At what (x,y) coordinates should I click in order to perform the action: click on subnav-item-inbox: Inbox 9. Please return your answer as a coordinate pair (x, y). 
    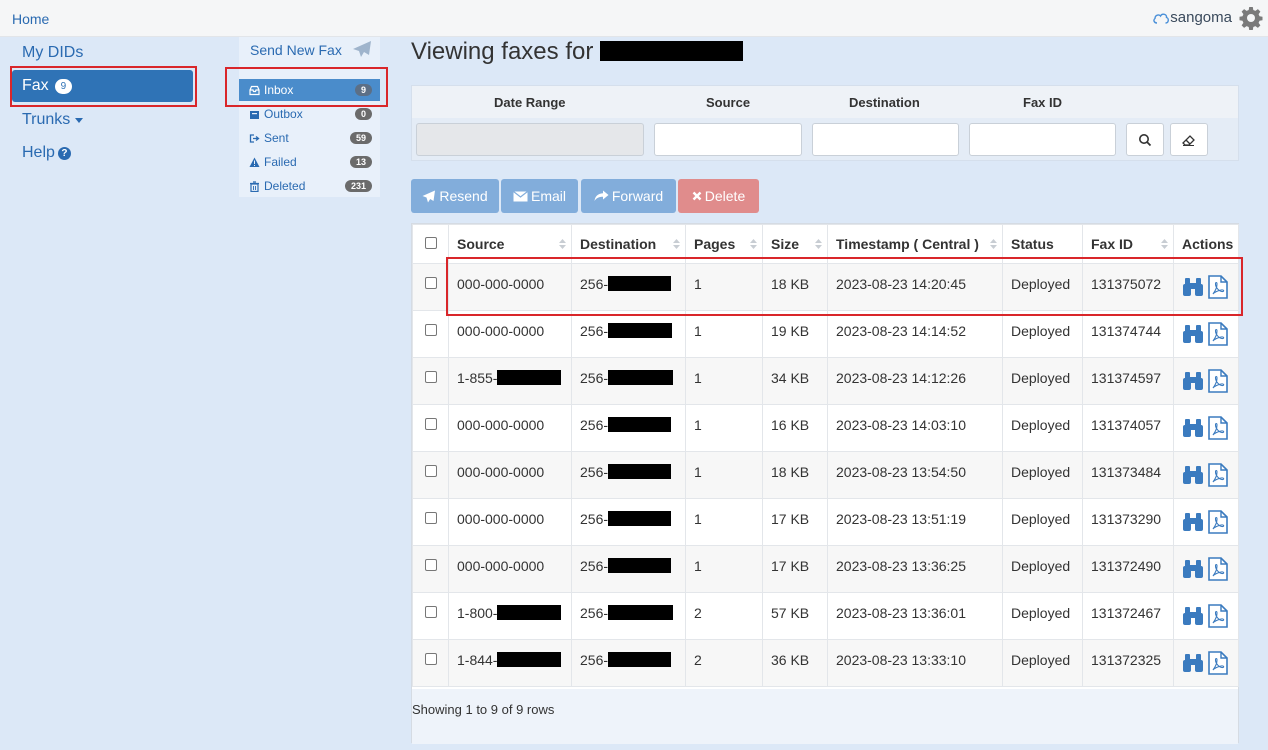
    Looking at the image, I should click on (309, 90).